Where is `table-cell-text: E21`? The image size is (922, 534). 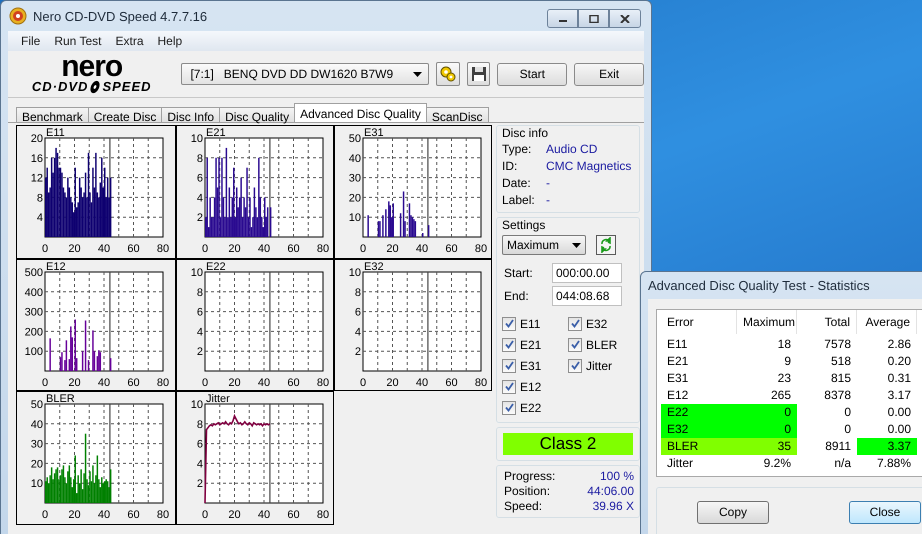
table-cell-text: E21 is located at coordinates (678, 361).